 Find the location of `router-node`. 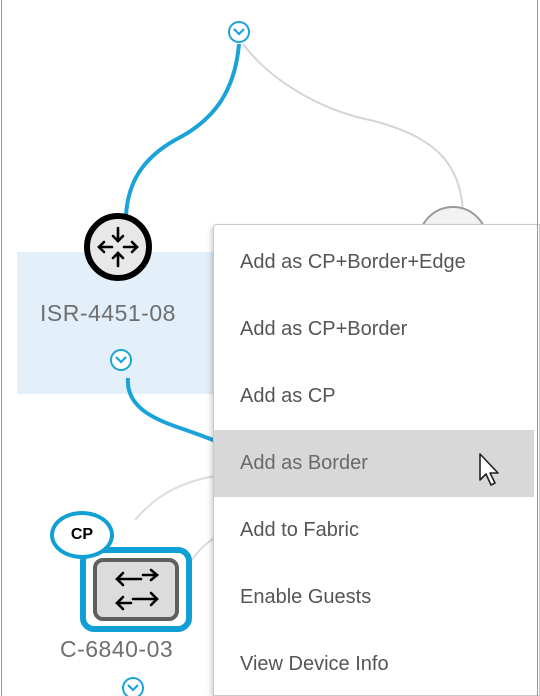

router-node is located at coordinates (118, 247).